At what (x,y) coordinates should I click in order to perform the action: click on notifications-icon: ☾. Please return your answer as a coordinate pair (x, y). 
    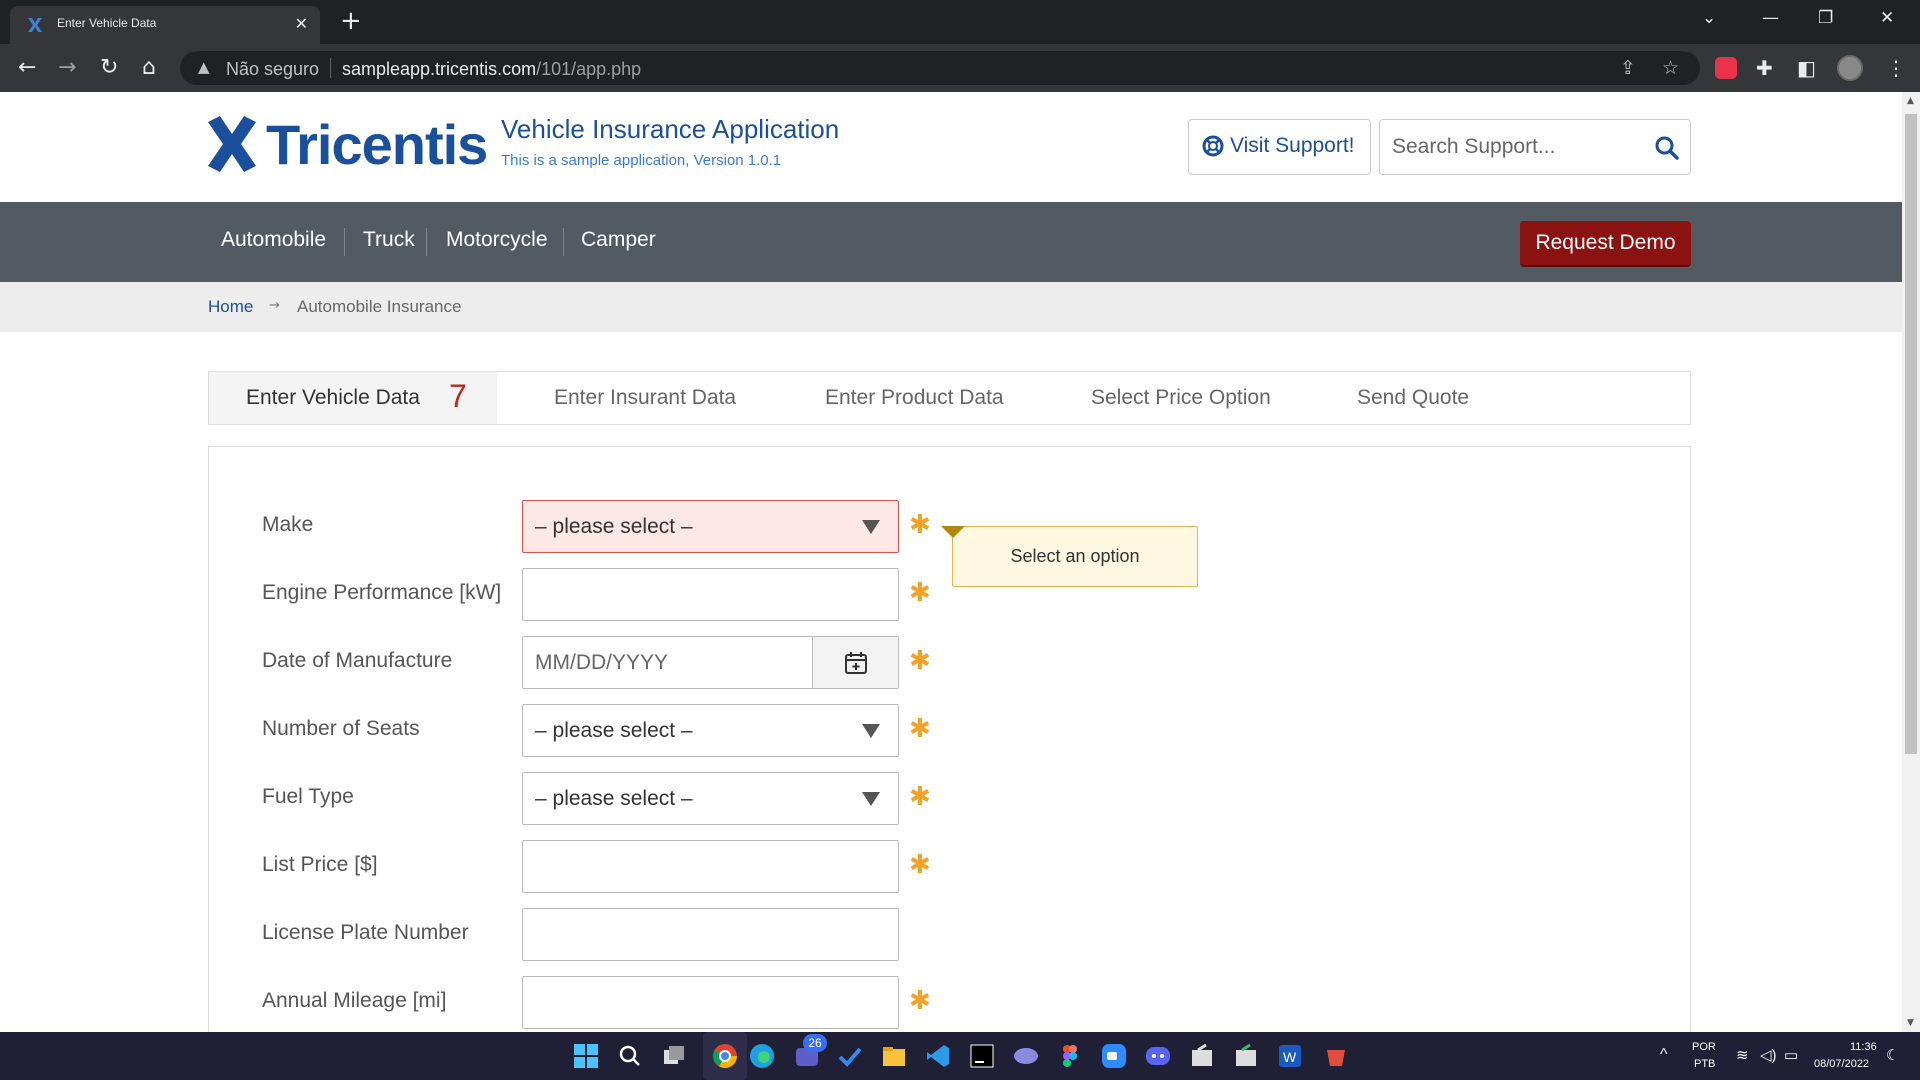
    Looking at the image, I should click on (1892, 1055).